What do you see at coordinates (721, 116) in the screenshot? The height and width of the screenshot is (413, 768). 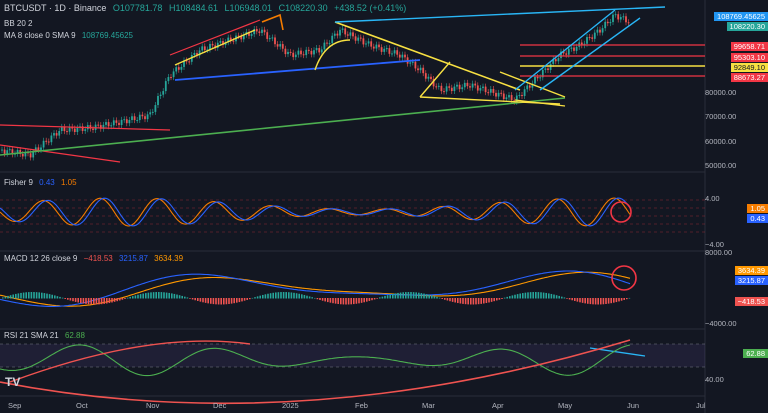 I see `price-axis-label: 70000.00` at bounding box center [721, 116].